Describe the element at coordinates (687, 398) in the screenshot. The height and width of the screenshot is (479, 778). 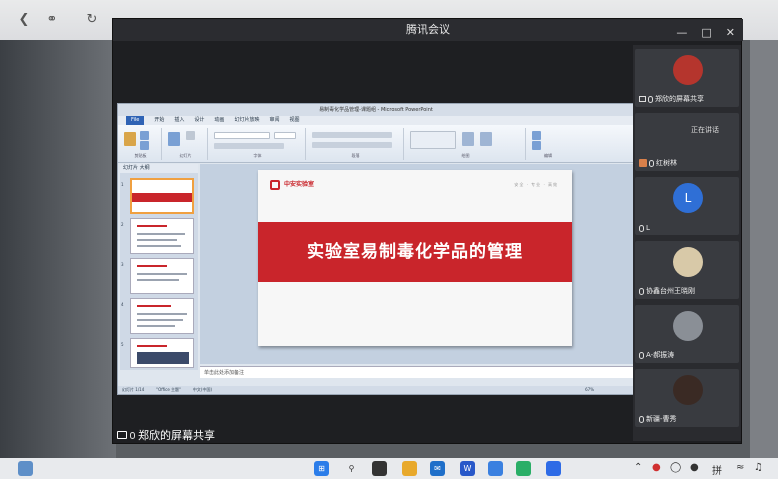
I see `participant-tile: 新疆-曹秀` at that location.